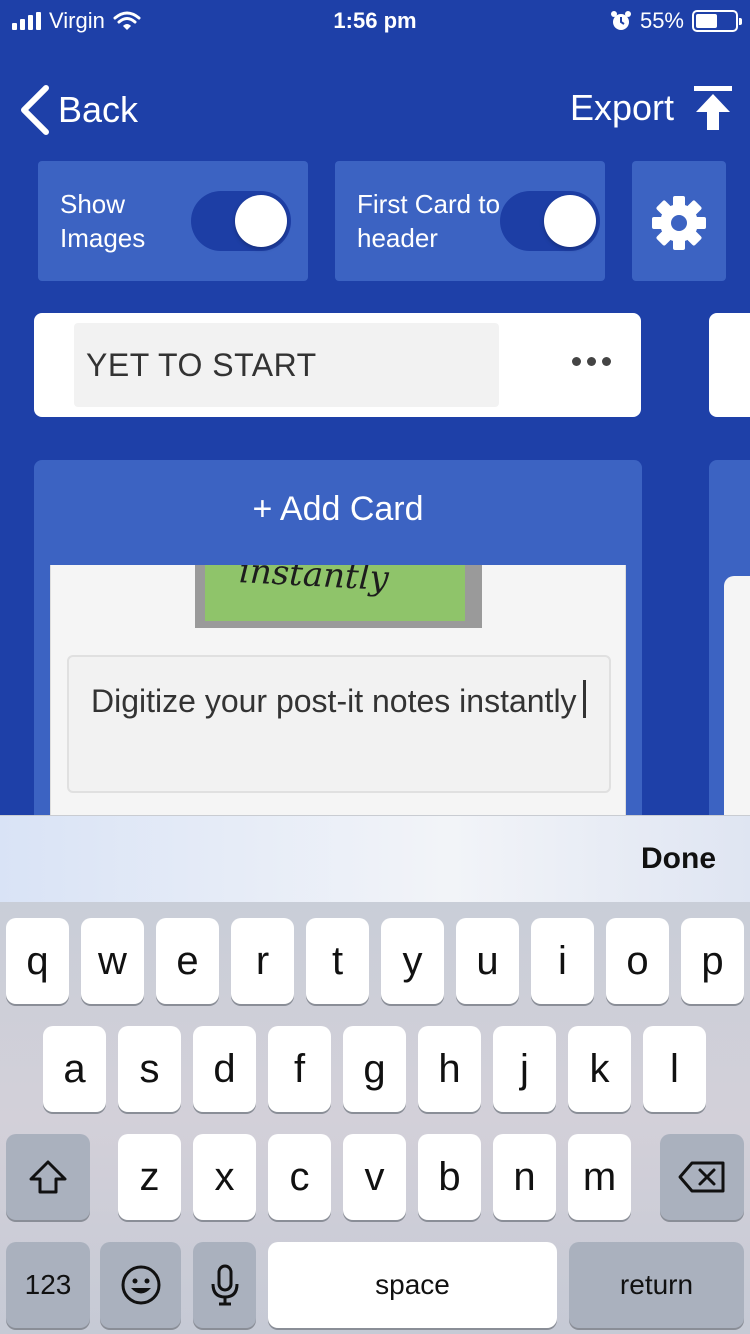 The image size is (750, 1334). Describe the element at coordinates (449, 1177) in the screenshot. I see `key-b: b` at that location.